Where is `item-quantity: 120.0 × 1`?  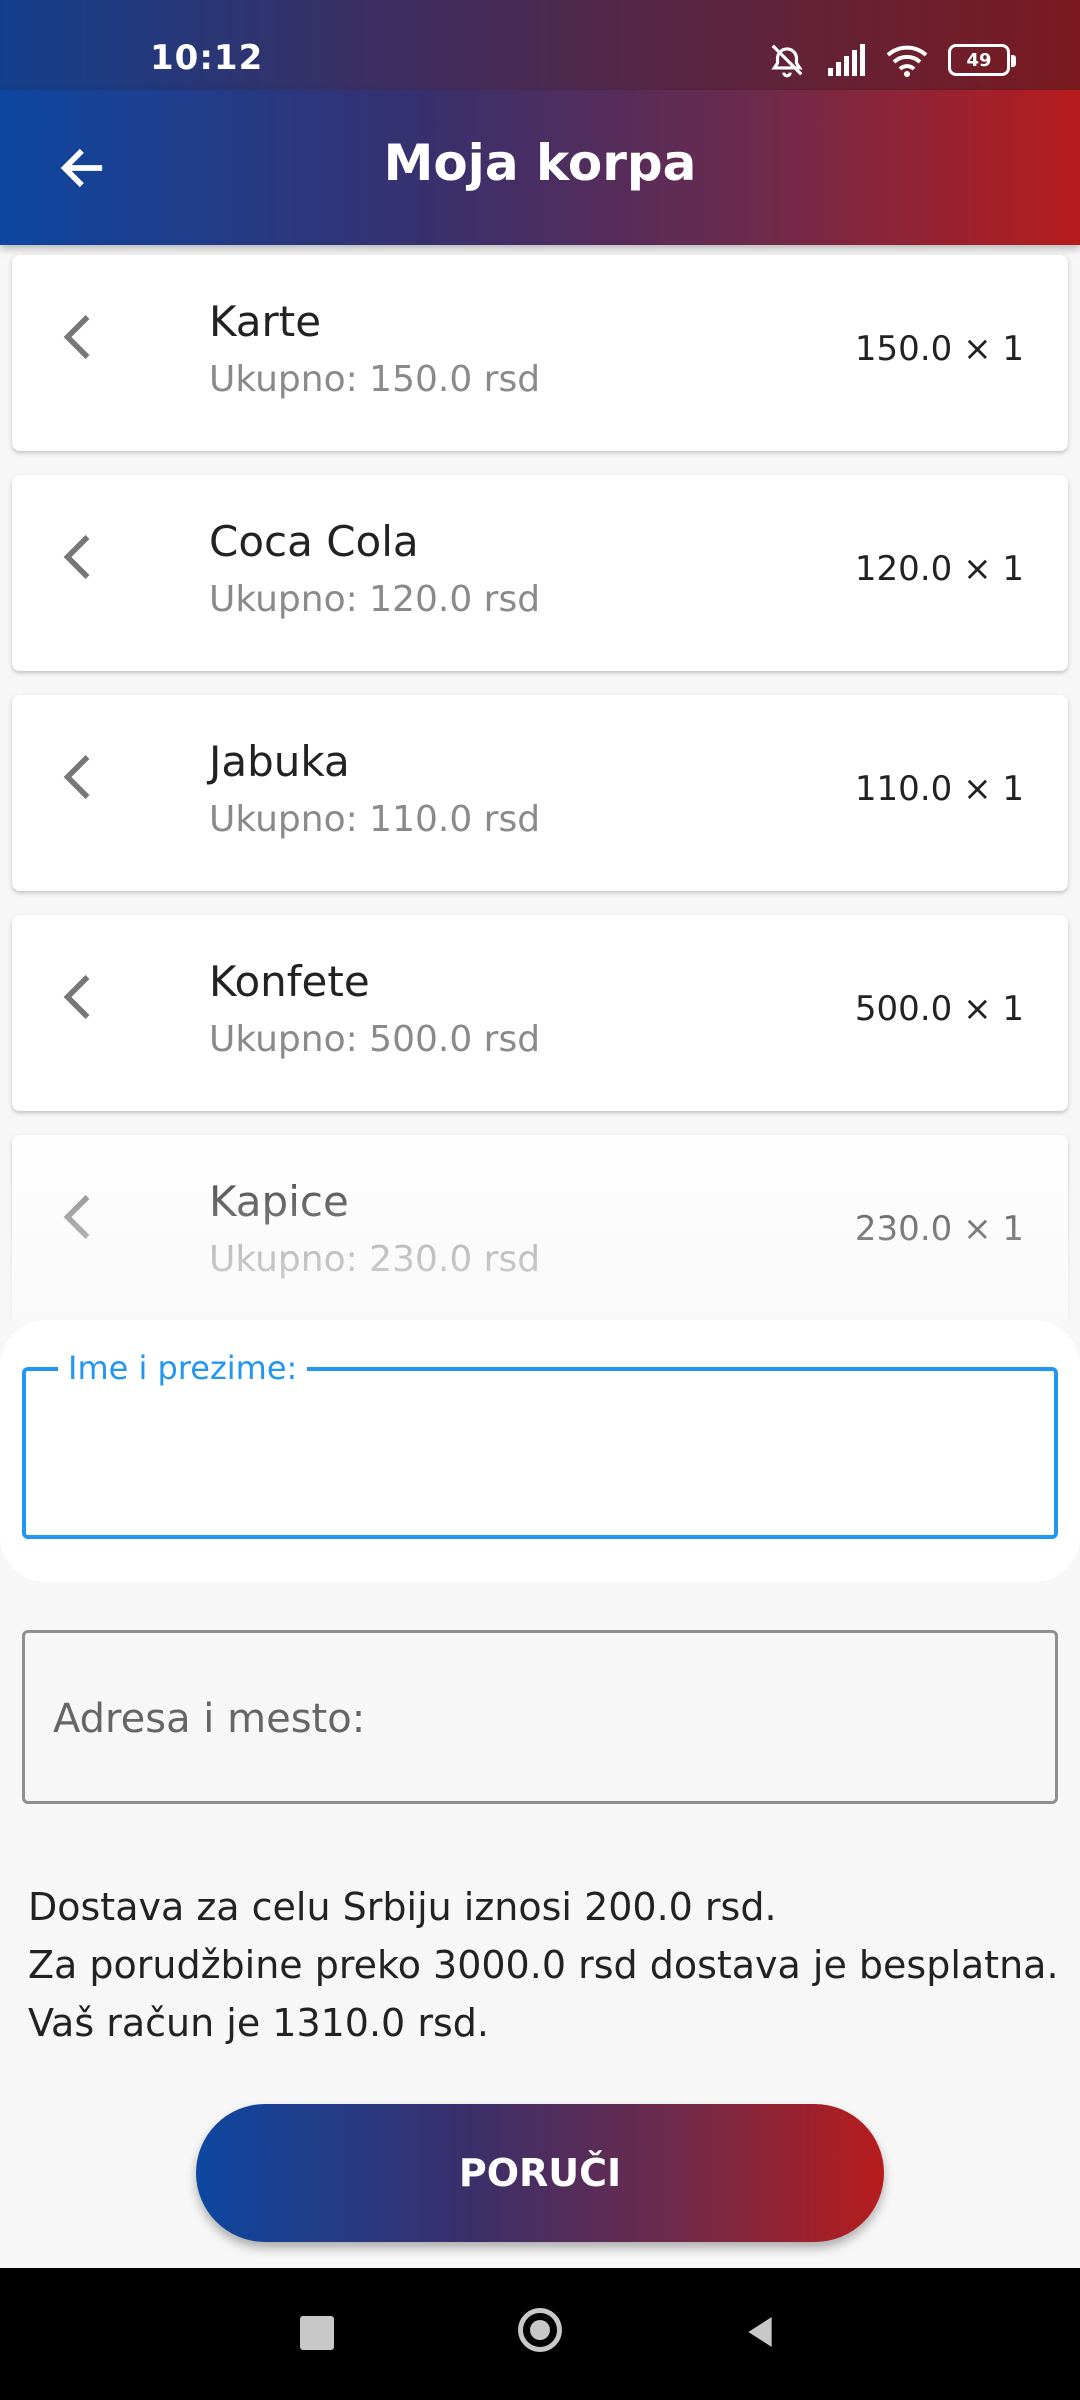 item-quantity: 120.0 × 1 is located at coordinates (939, 569).